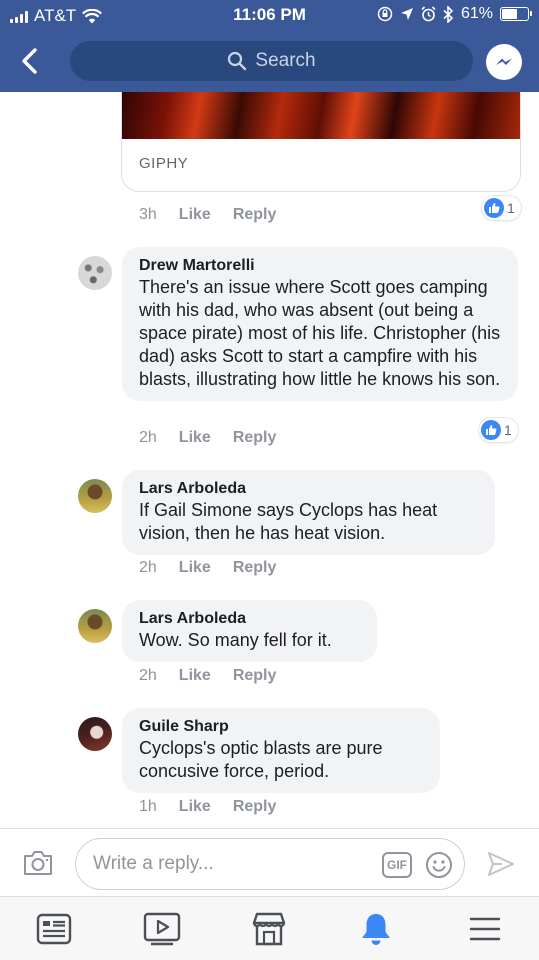 Image resolution: width=539 pixels, height=960 pixels. I want to click on search-input: Search, so click(271, 61).